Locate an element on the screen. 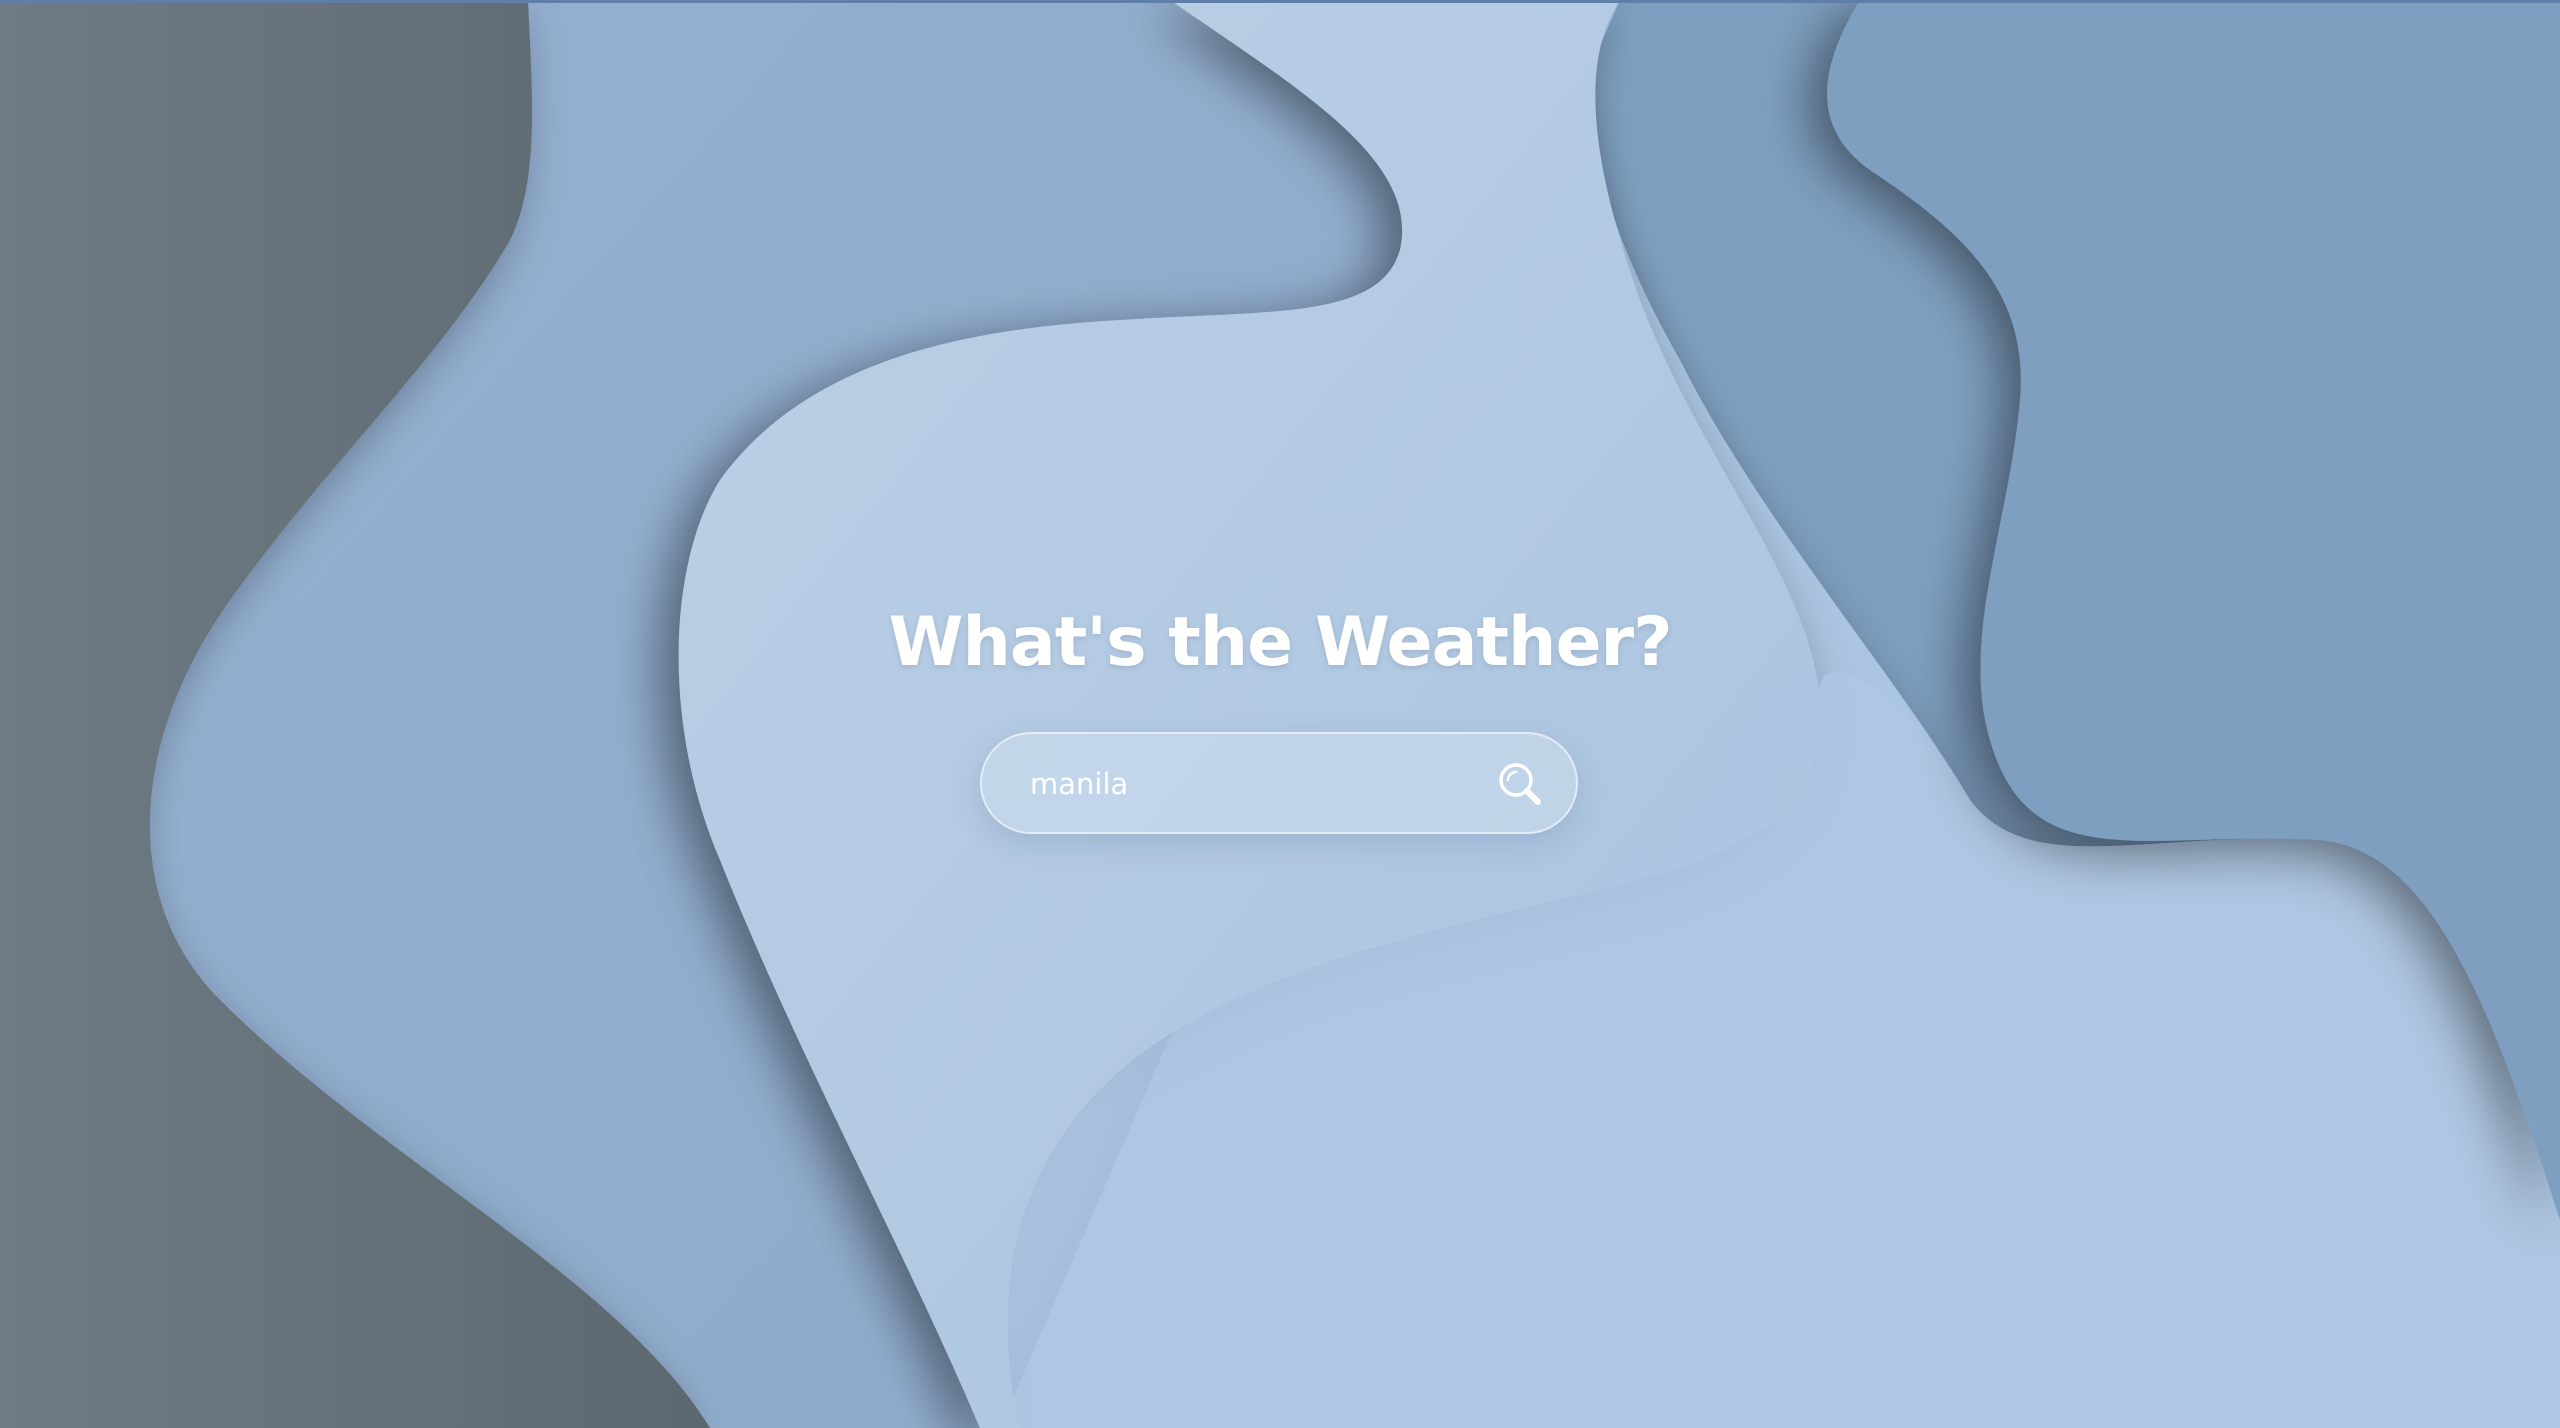  search-icon is located at coordinates (1520, 784).